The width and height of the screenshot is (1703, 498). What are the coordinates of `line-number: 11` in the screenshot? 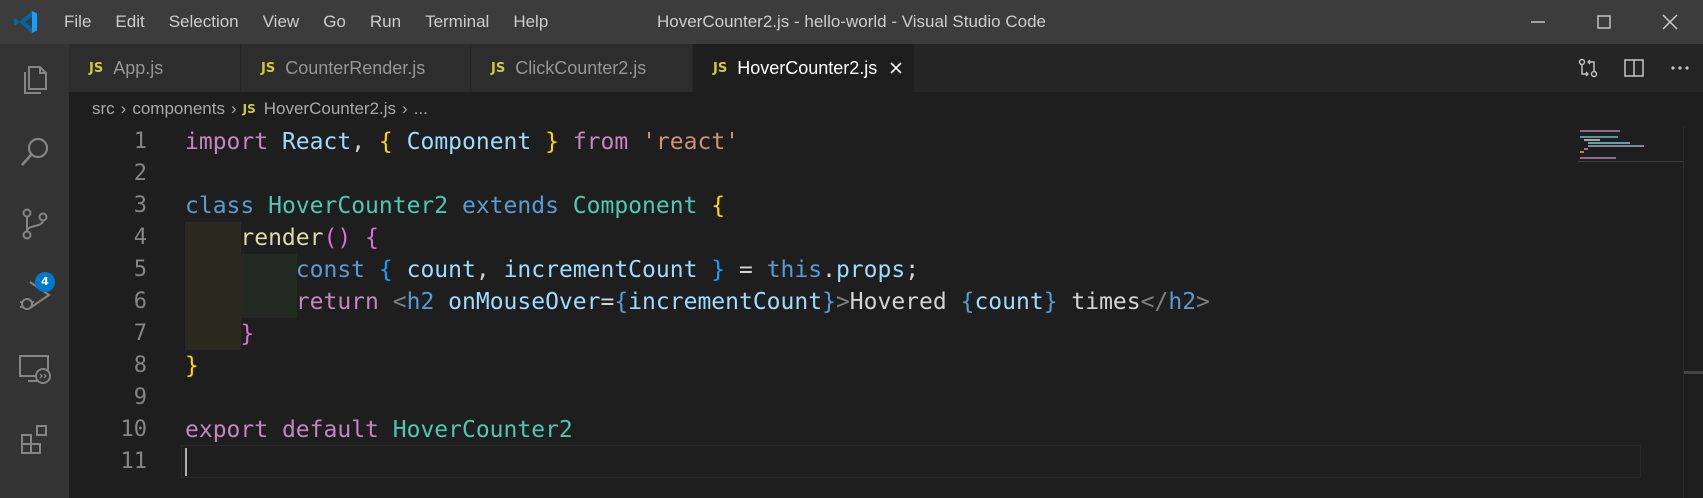 It's located at (134, 461).